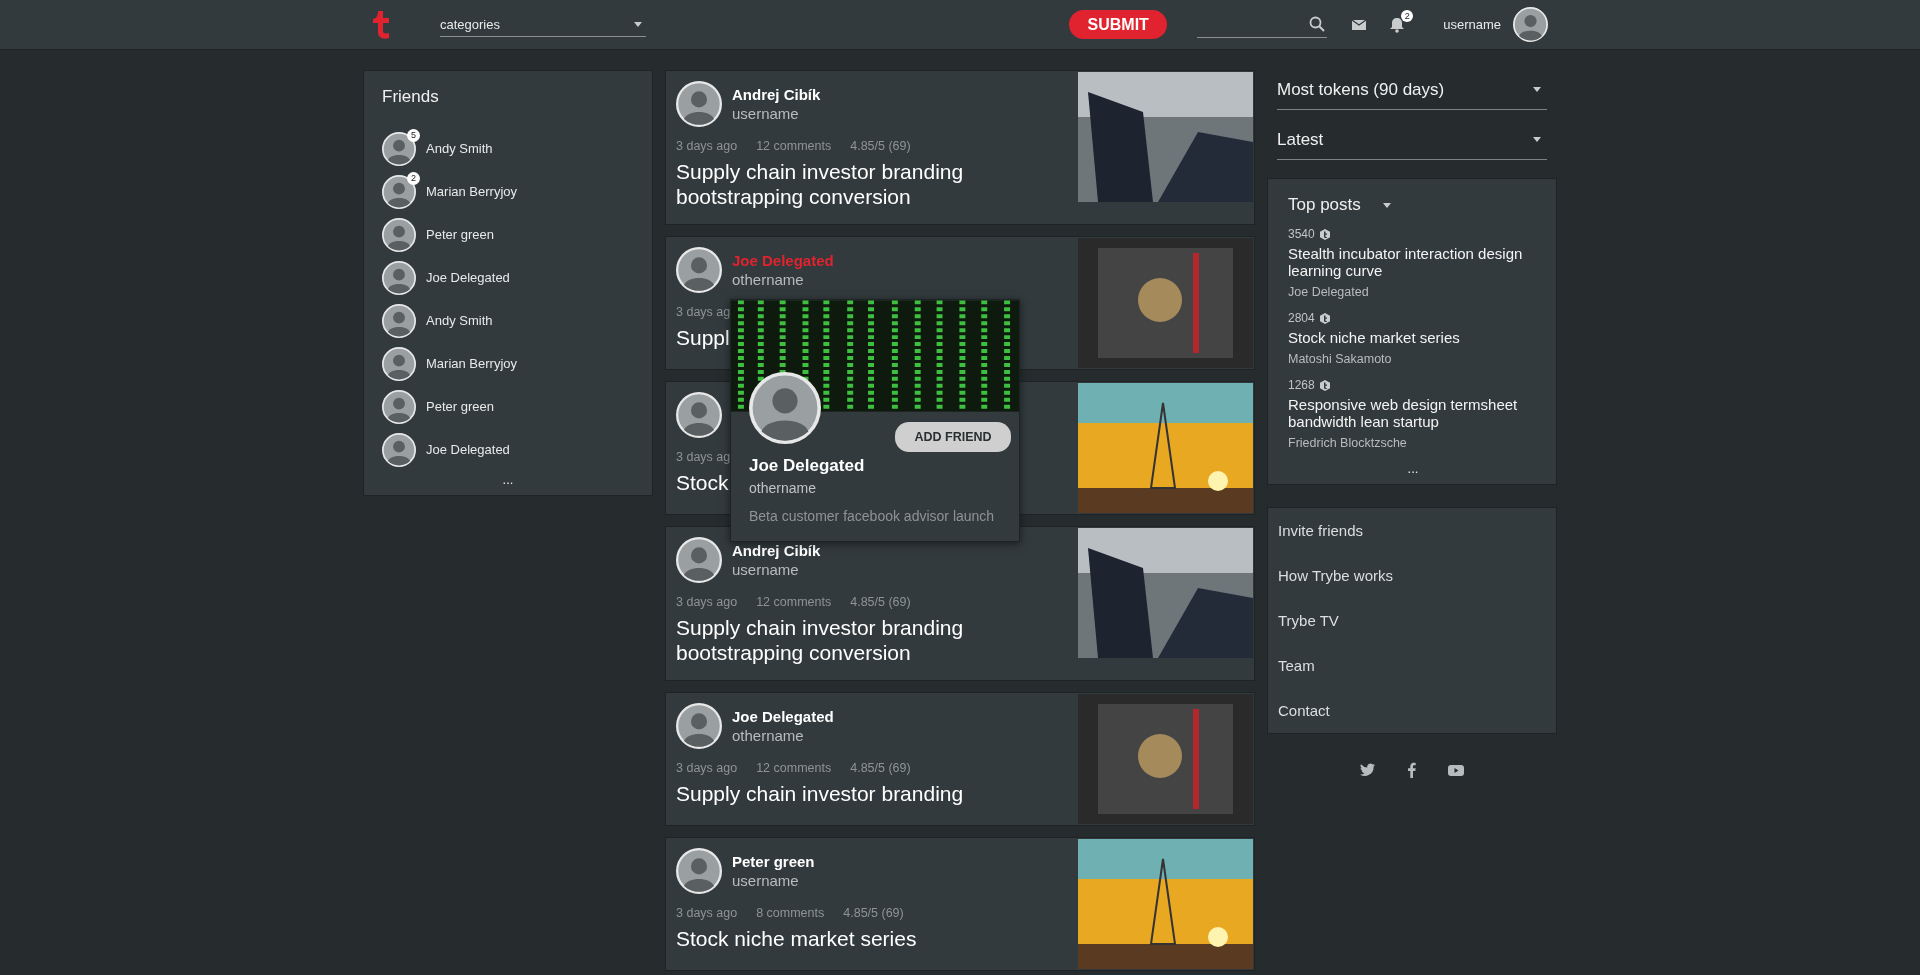 This screenshot has height=975, width=1920. What do you see at coordinates (960, 904) in the screenshot?
I see `post-card: Peter green username 3 days ago 8 comments 4.85/5 (69) Stock niche market series` at bounding box center [960, 904].